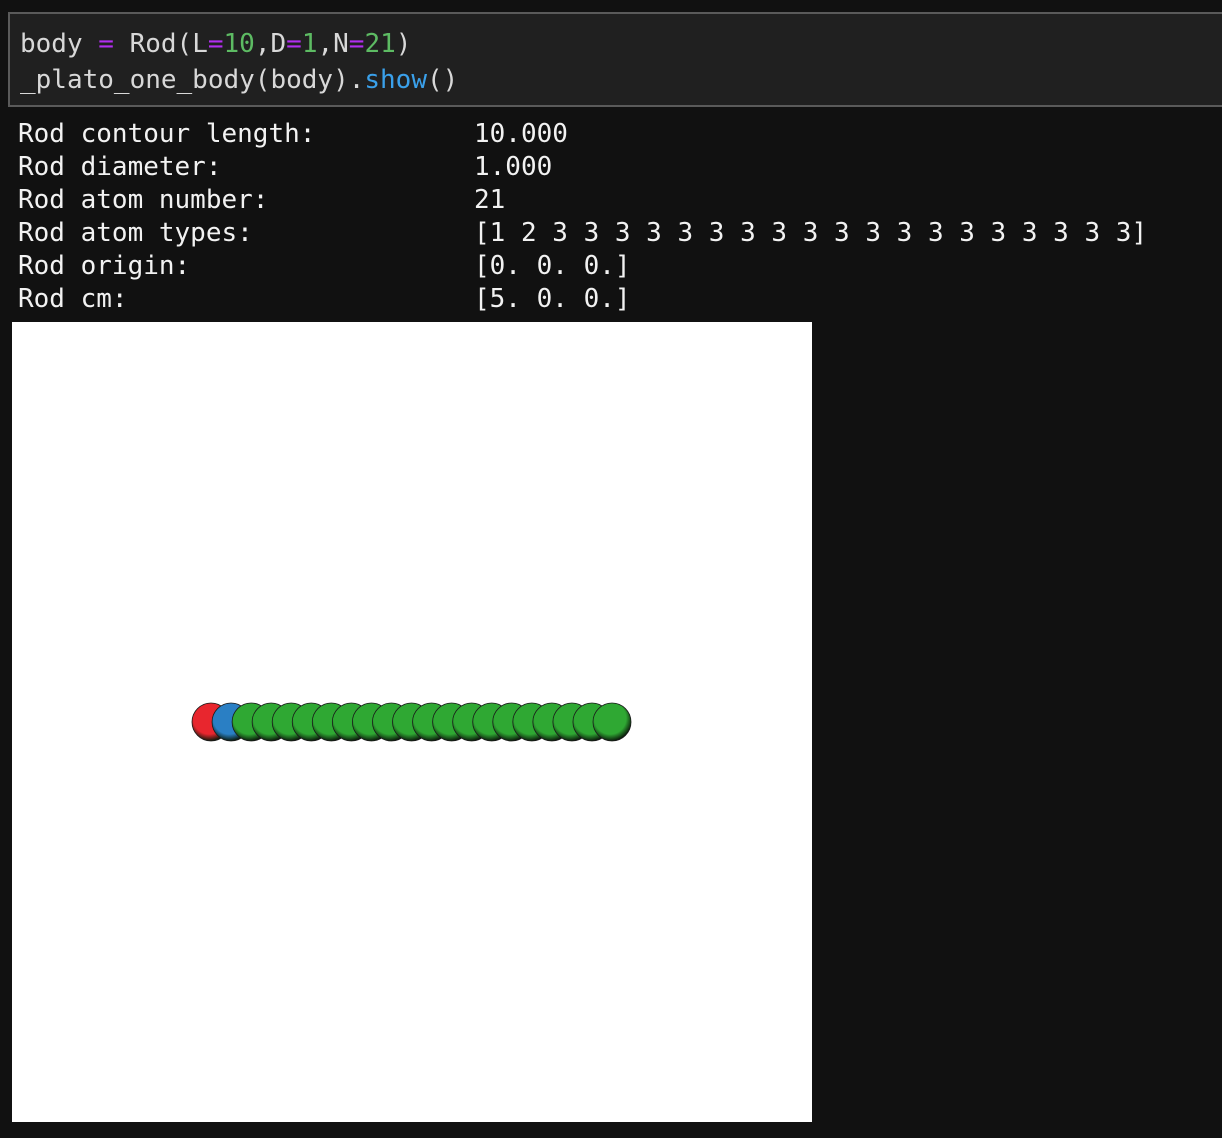 This screenshot has width=1222, height=1138. What do you see at coordinates (513, 167) in the screenshot?
I see `output-value: 1.000` at bounding box center [513, 167].